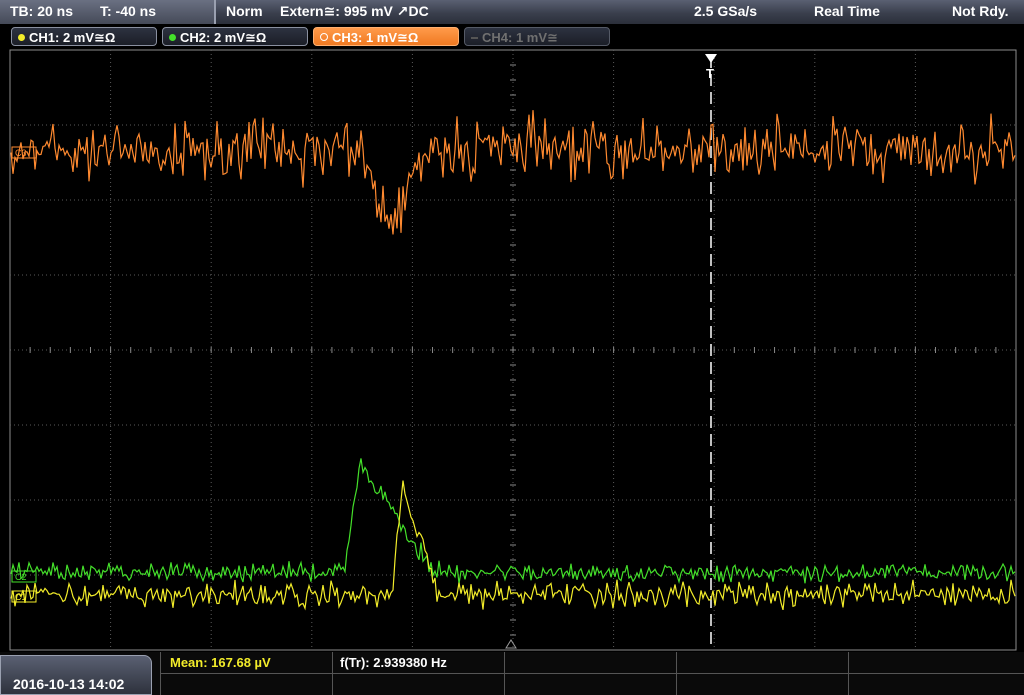 This screenshot has height=695, width=1024. What do you see at coordinates (710, 73) in the screenshot?
I see `trigger-label: T` at bounding box center [710, 73].